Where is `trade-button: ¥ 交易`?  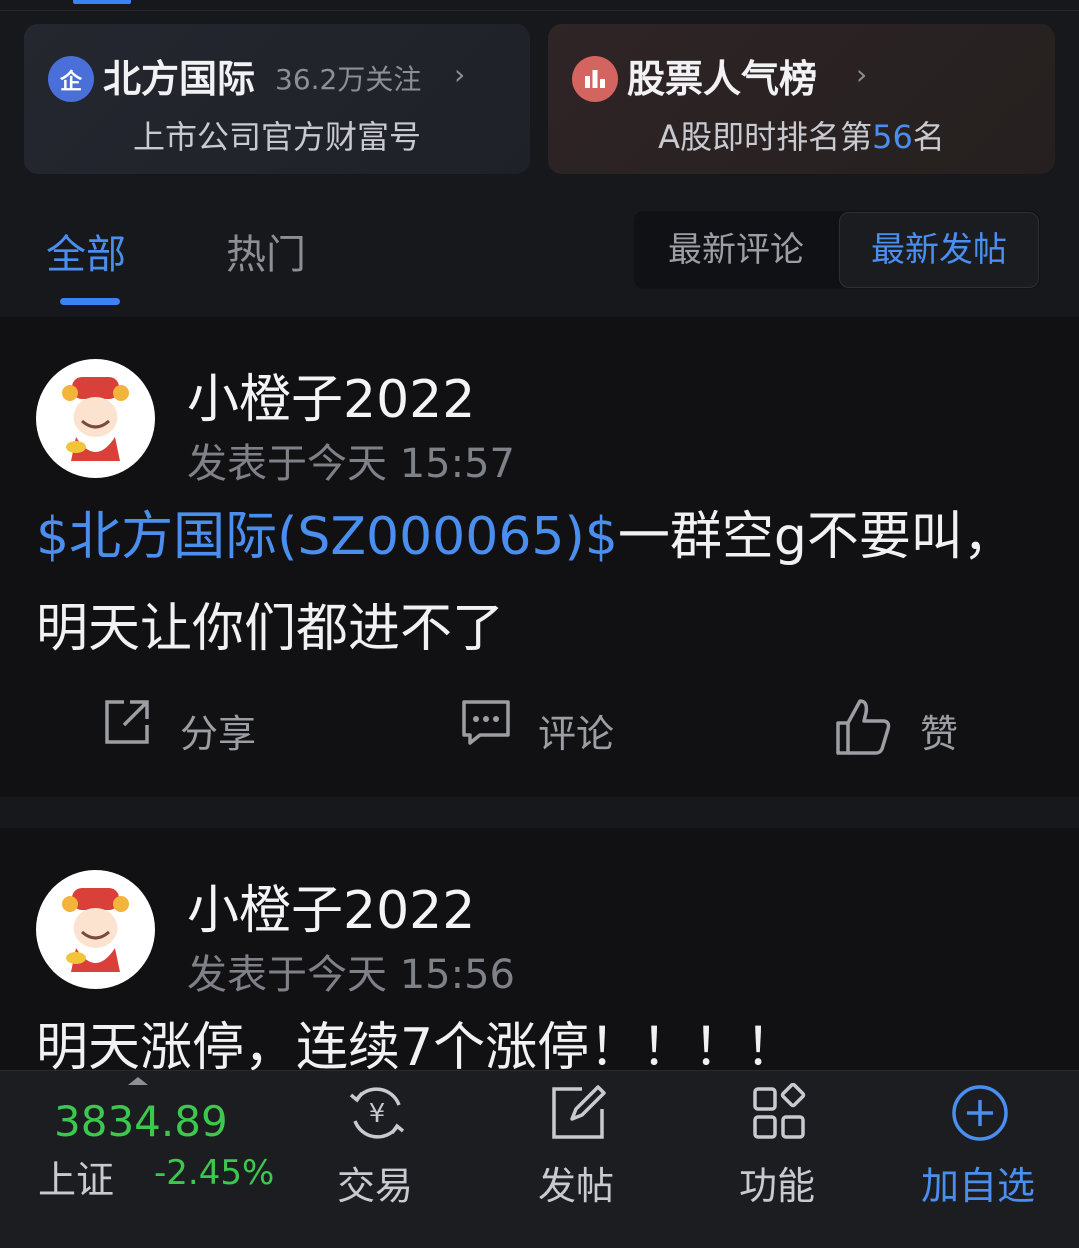
trade-button: ¥ 交易 is located at coordinates (375, 1159).